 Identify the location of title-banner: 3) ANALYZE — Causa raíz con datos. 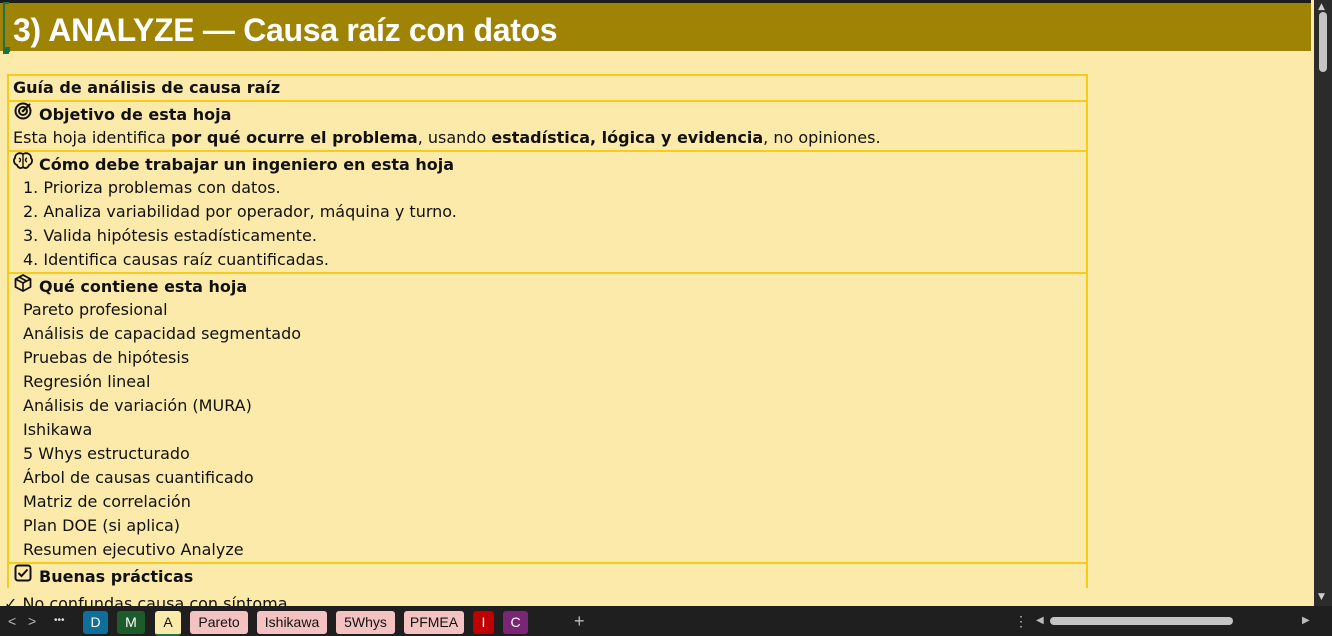
(655, 25).